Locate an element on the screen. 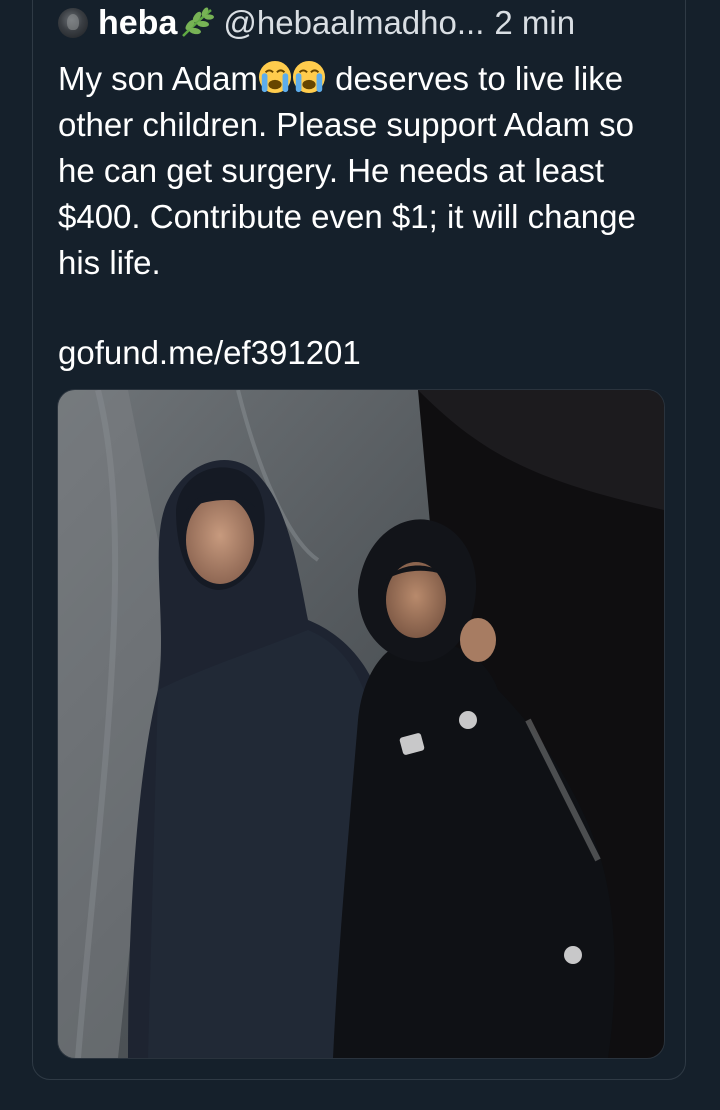 The width and height of the screenshot is (720, 1110). leaf-emoji-icon is located at coordinates (198, 22).